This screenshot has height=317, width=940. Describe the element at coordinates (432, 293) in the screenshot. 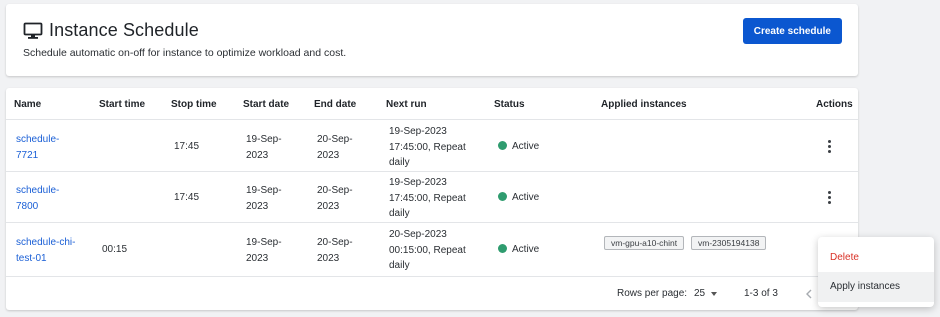

I see `table-pagination: Rows per page: 25 1-3 of 3` at that location.